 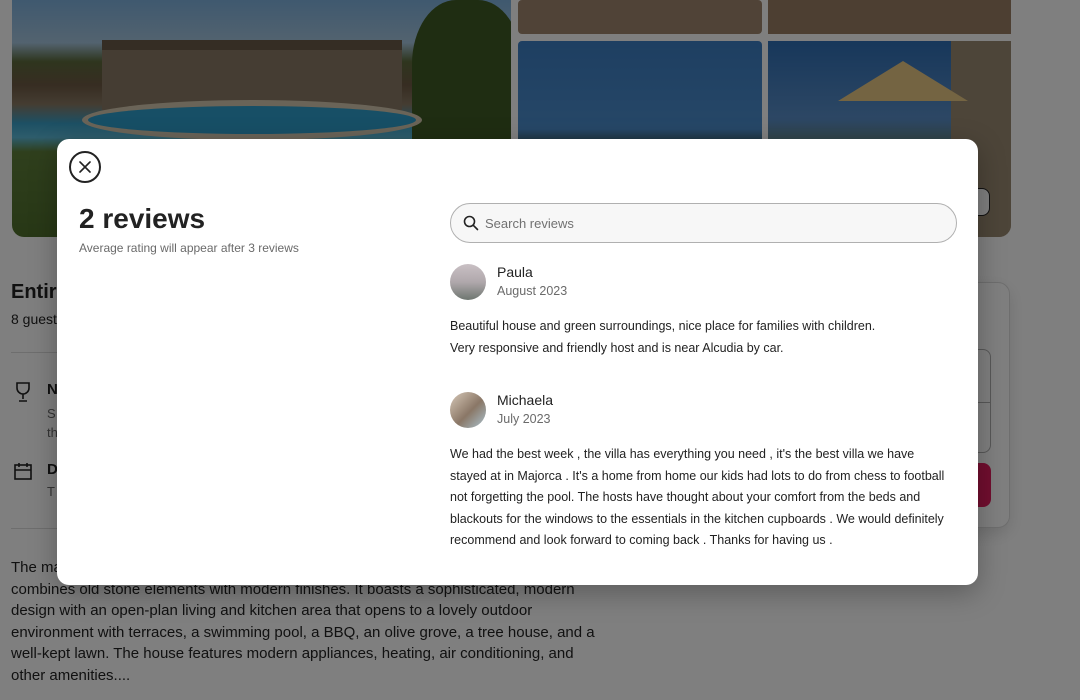 I want to click on search-icon, so click(x=471, y=225).